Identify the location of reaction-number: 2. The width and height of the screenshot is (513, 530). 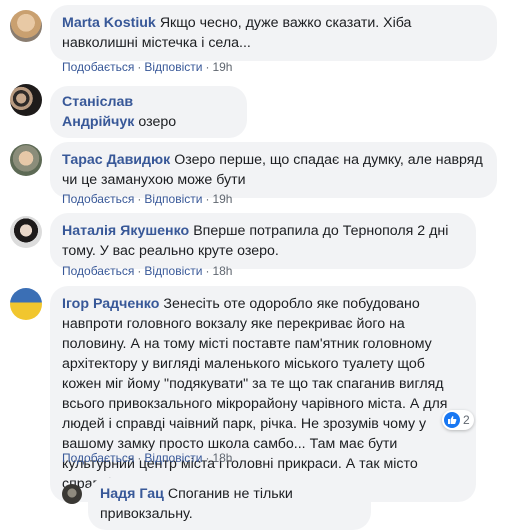
(466, 420).